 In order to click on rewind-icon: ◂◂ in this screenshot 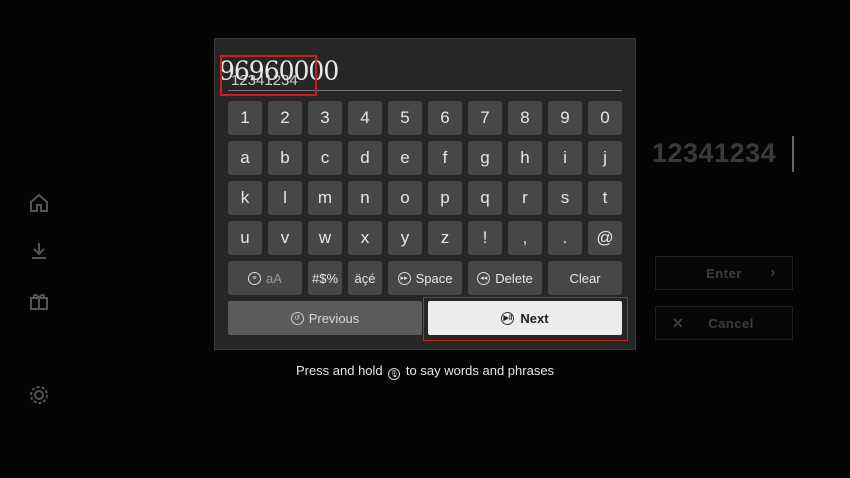, I will do `click(484, 278)`.